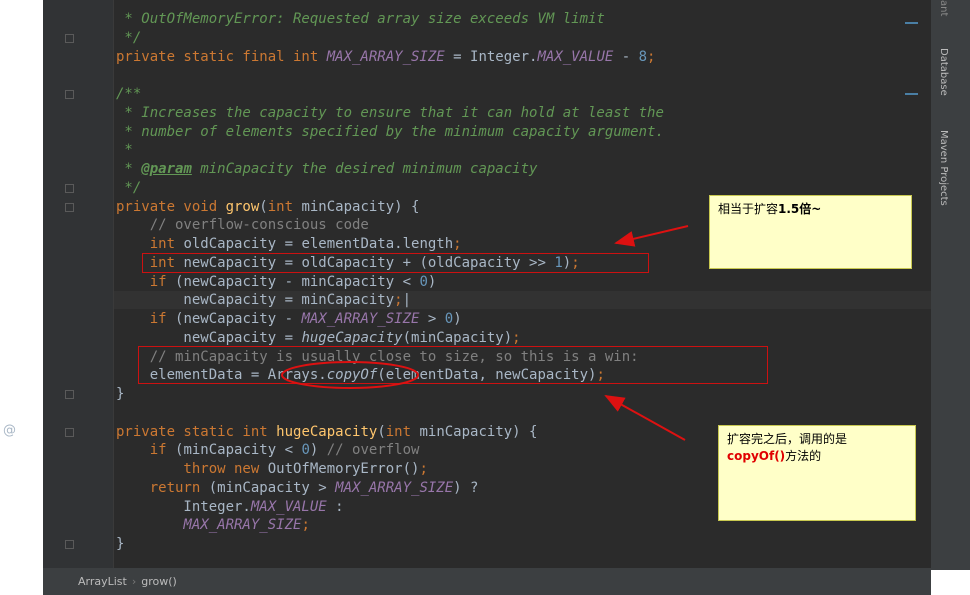 The height and width of the screenshot is (595, 970). I want to click on tool-tab-maven-projects: Maven Projects, so click(940, 175).